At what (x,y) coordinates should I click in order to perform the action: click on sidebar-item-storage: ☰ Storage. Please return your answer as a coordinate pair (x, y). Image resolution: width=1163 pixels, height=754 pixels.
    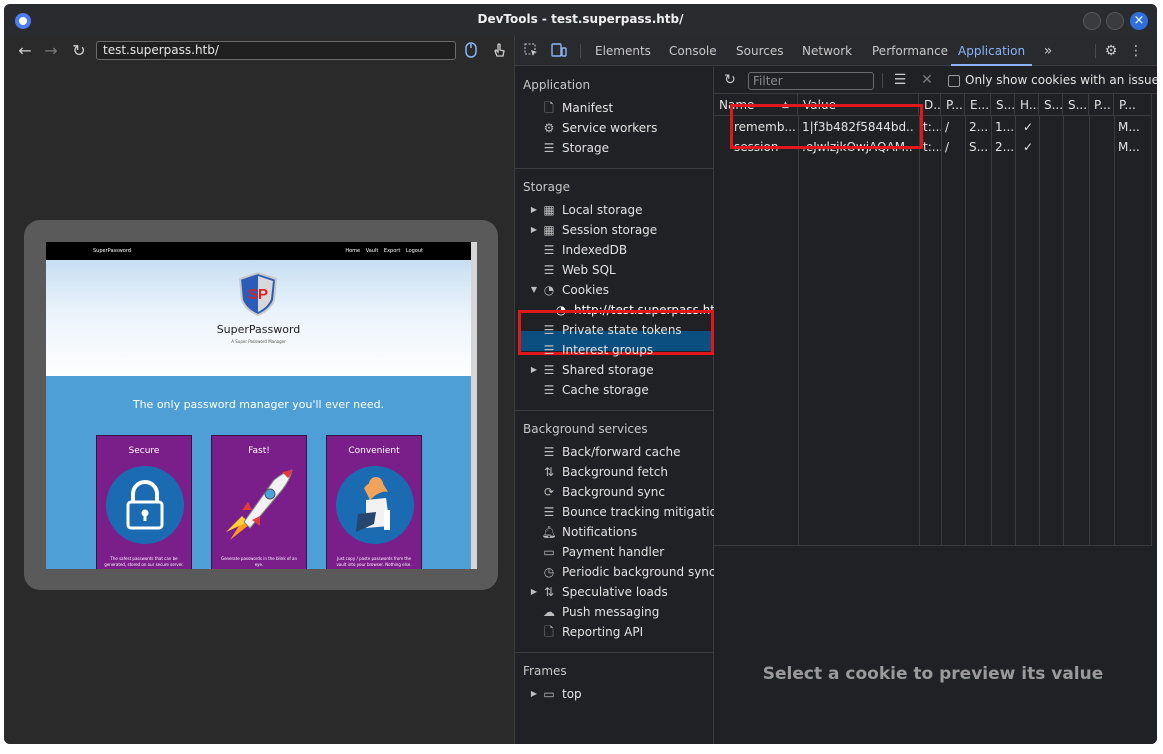
    Looking at the image, I should click on (575, 148).